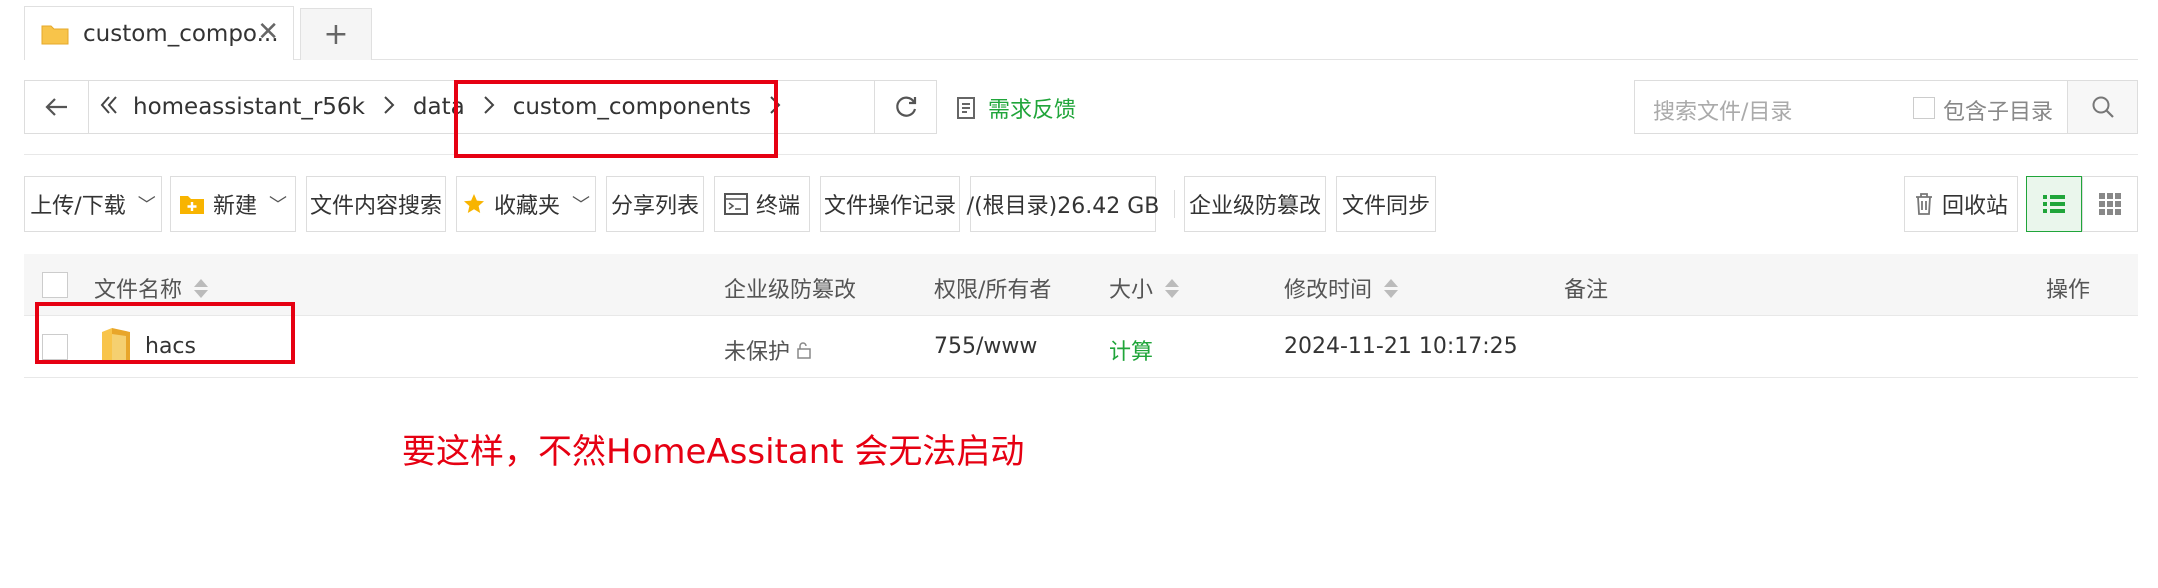 This screenshot has width=2158, height=588. I want to click on back-arrow-icon, so click(57, 107).